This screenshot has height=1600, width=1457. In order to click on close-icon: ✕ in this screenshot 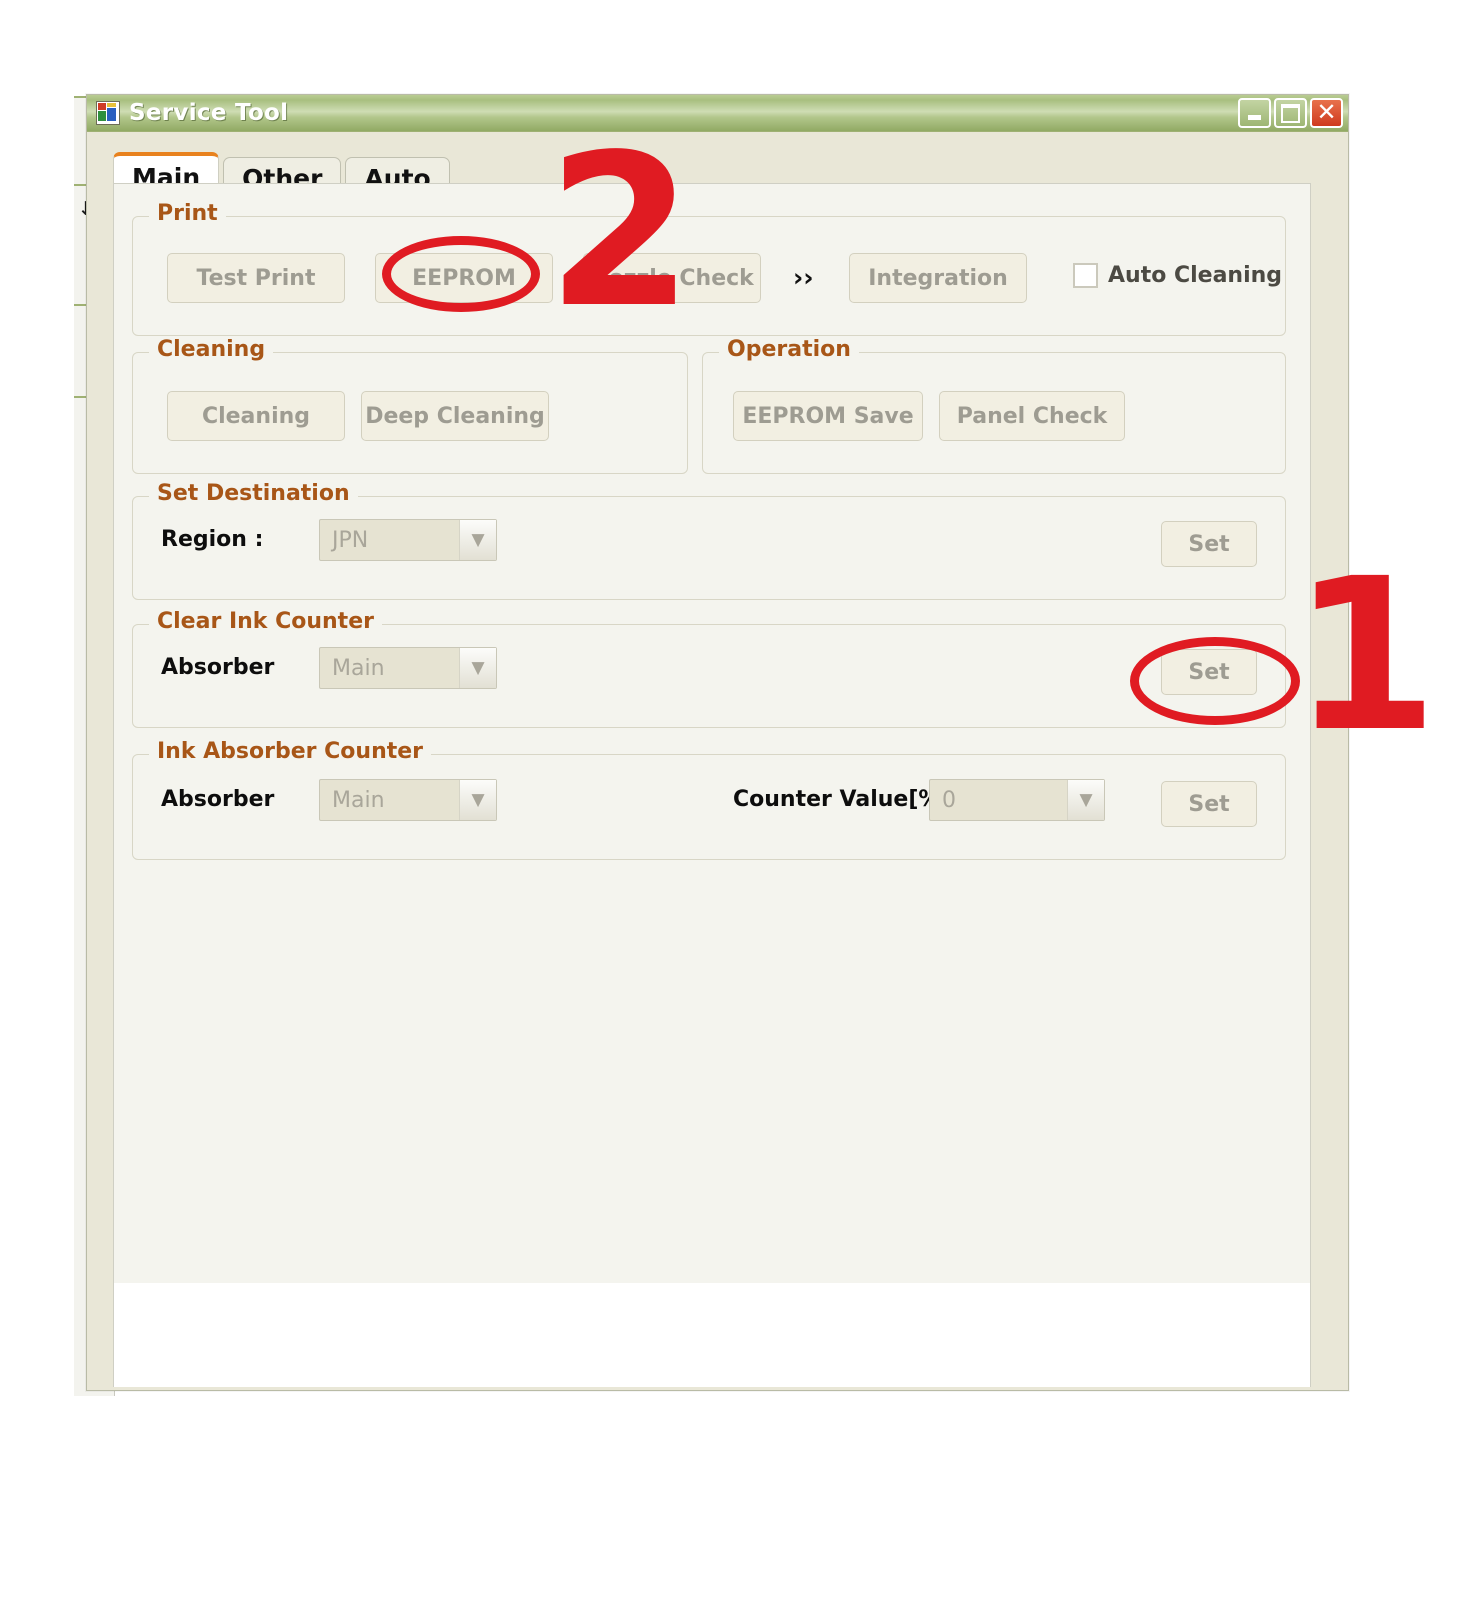, I will do `click(1326, 111)`.